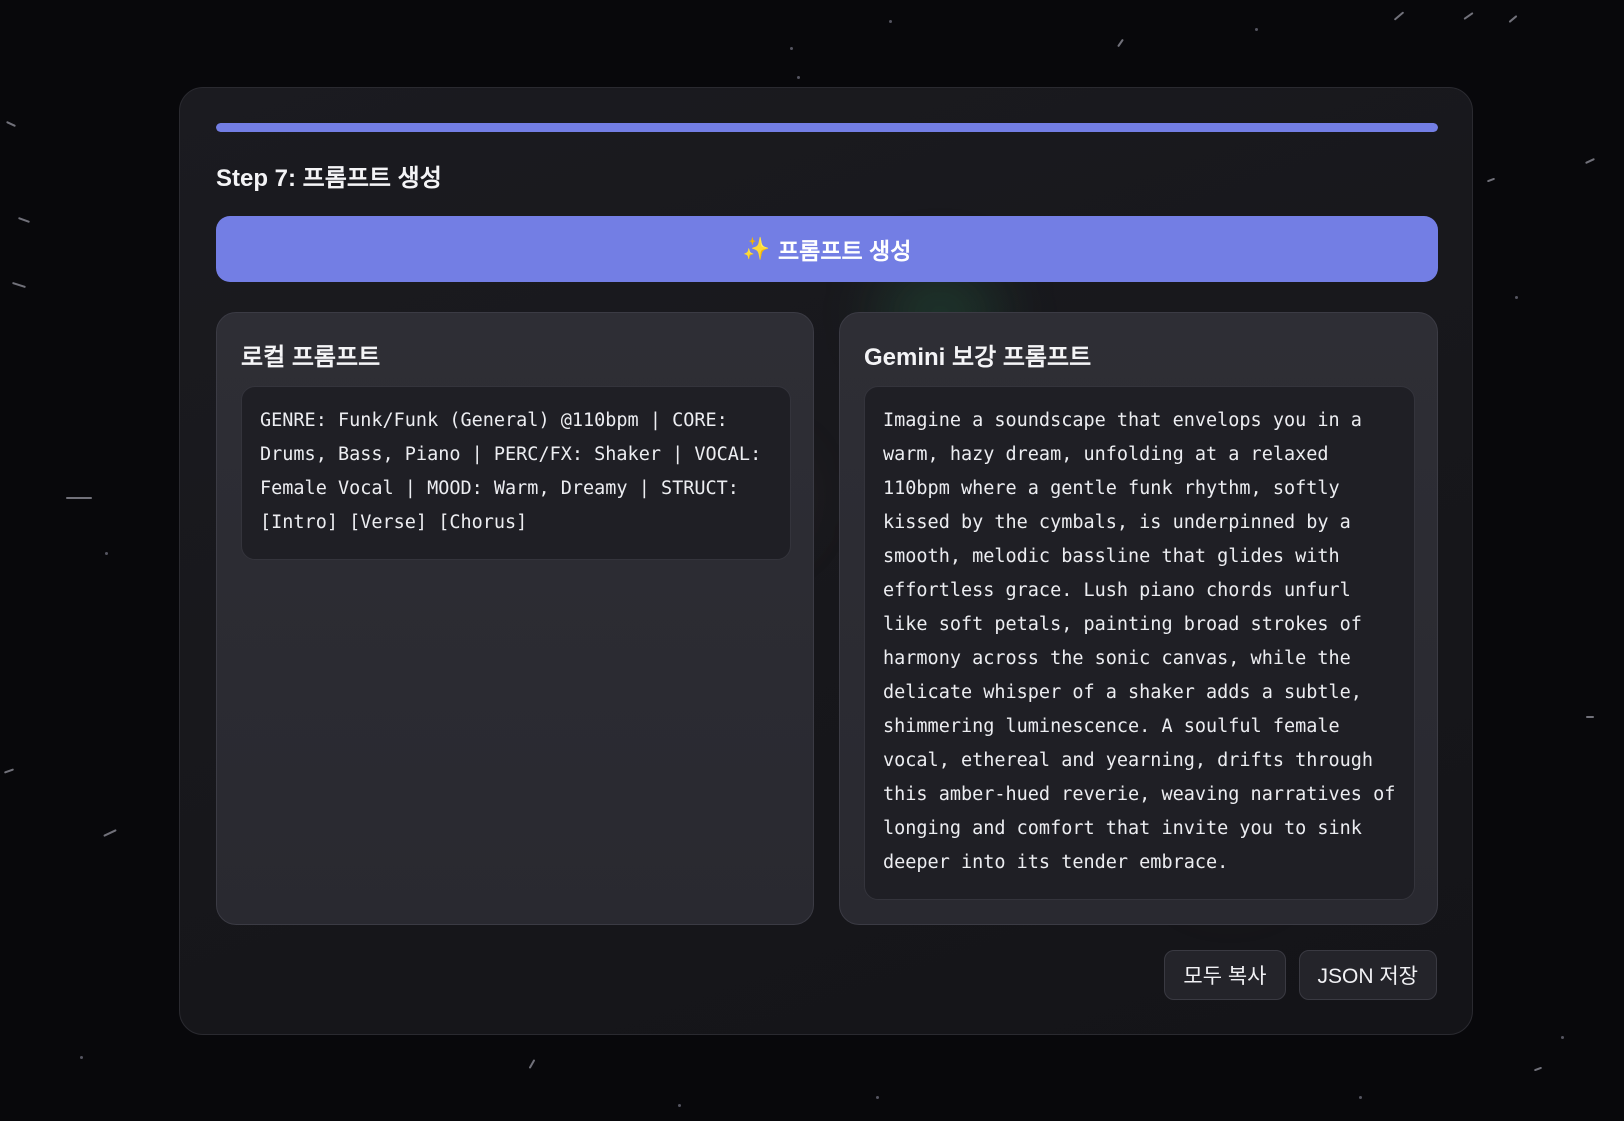 The width and height of the screenshot is (1624, 1121). What do you see at coordinates (756, 248) in the screenshot?
I see `sparkles-icon: ✨` at bounding box center [756, 248].